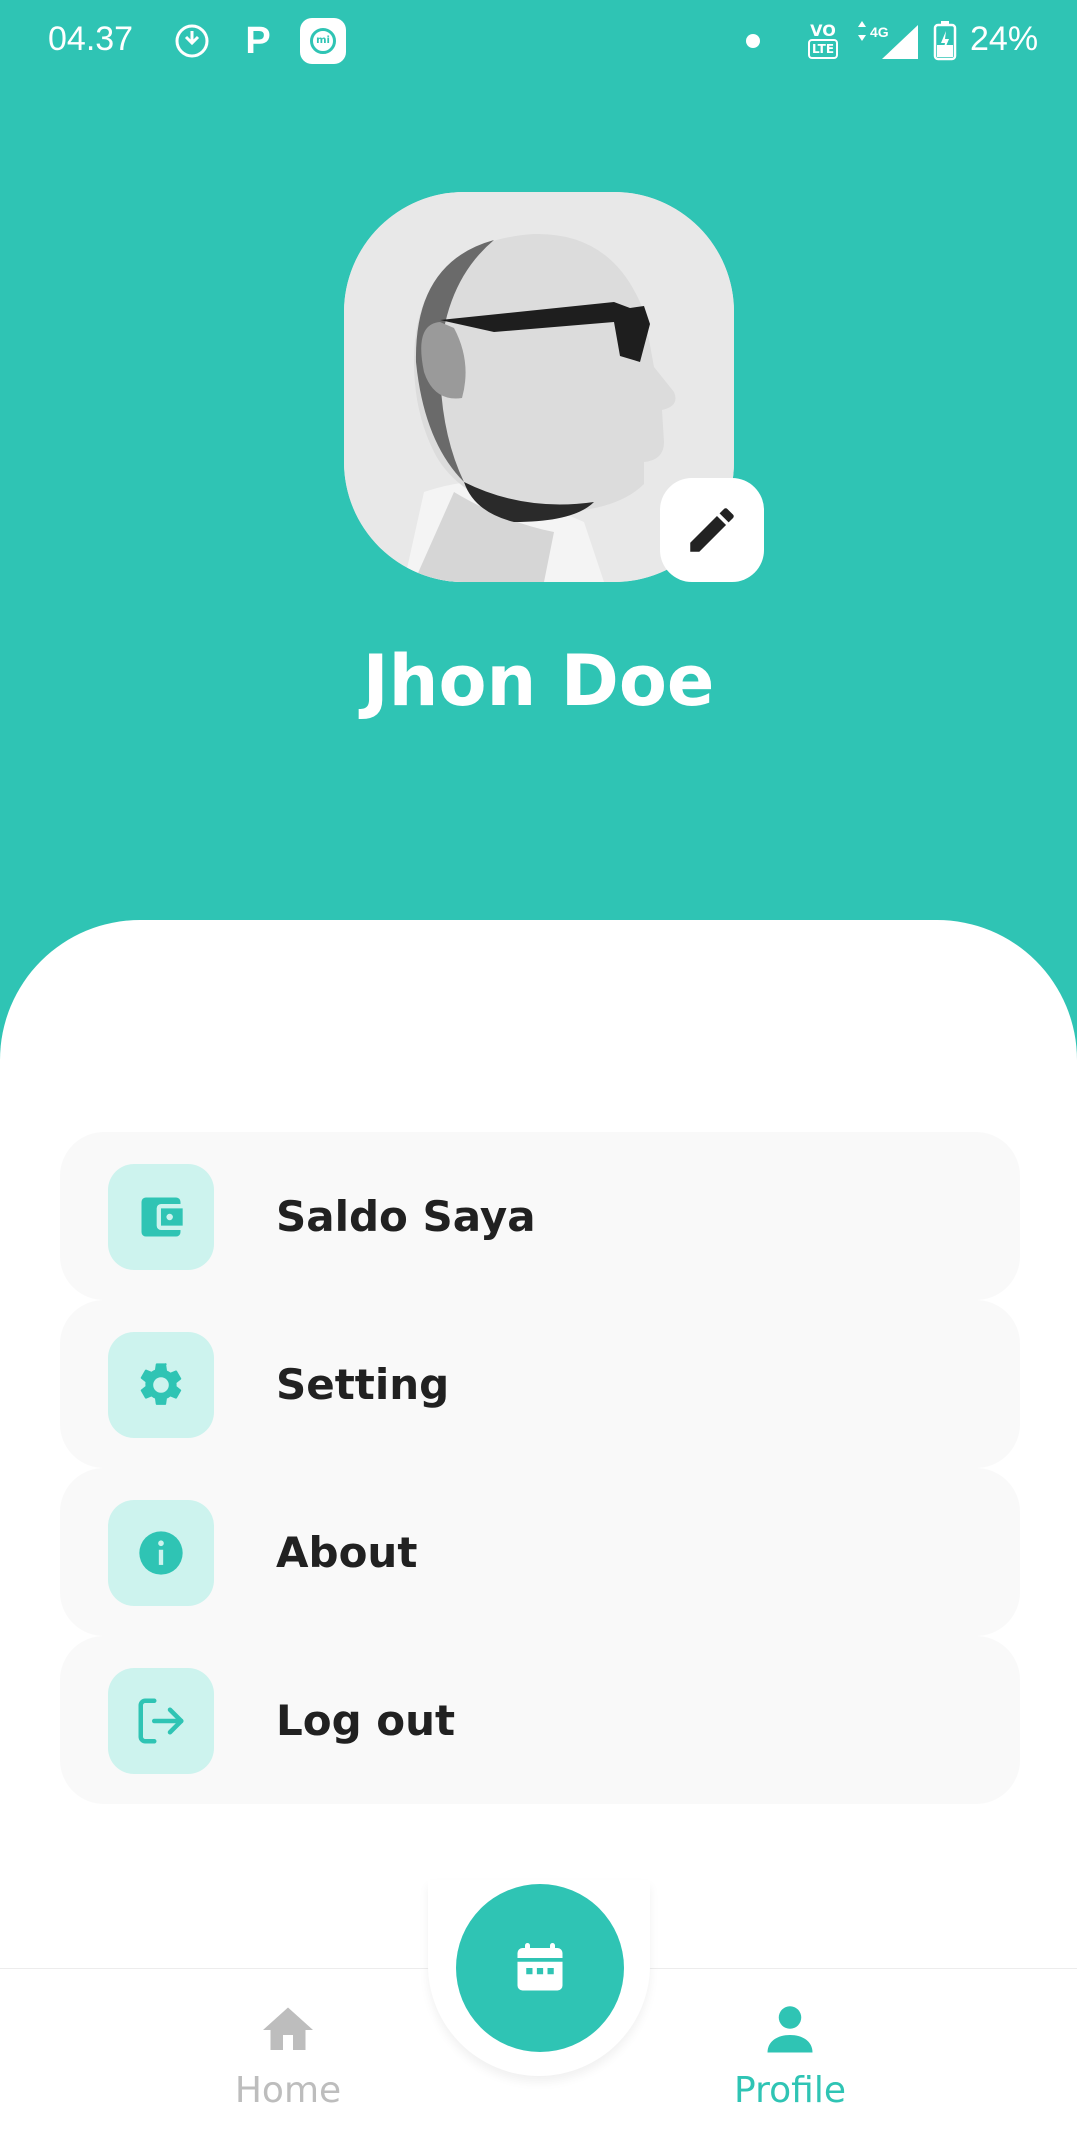  Describe the element at coordinates (823, 41) in the screenshot. I see `volte-icon: VO LTE` at that location.